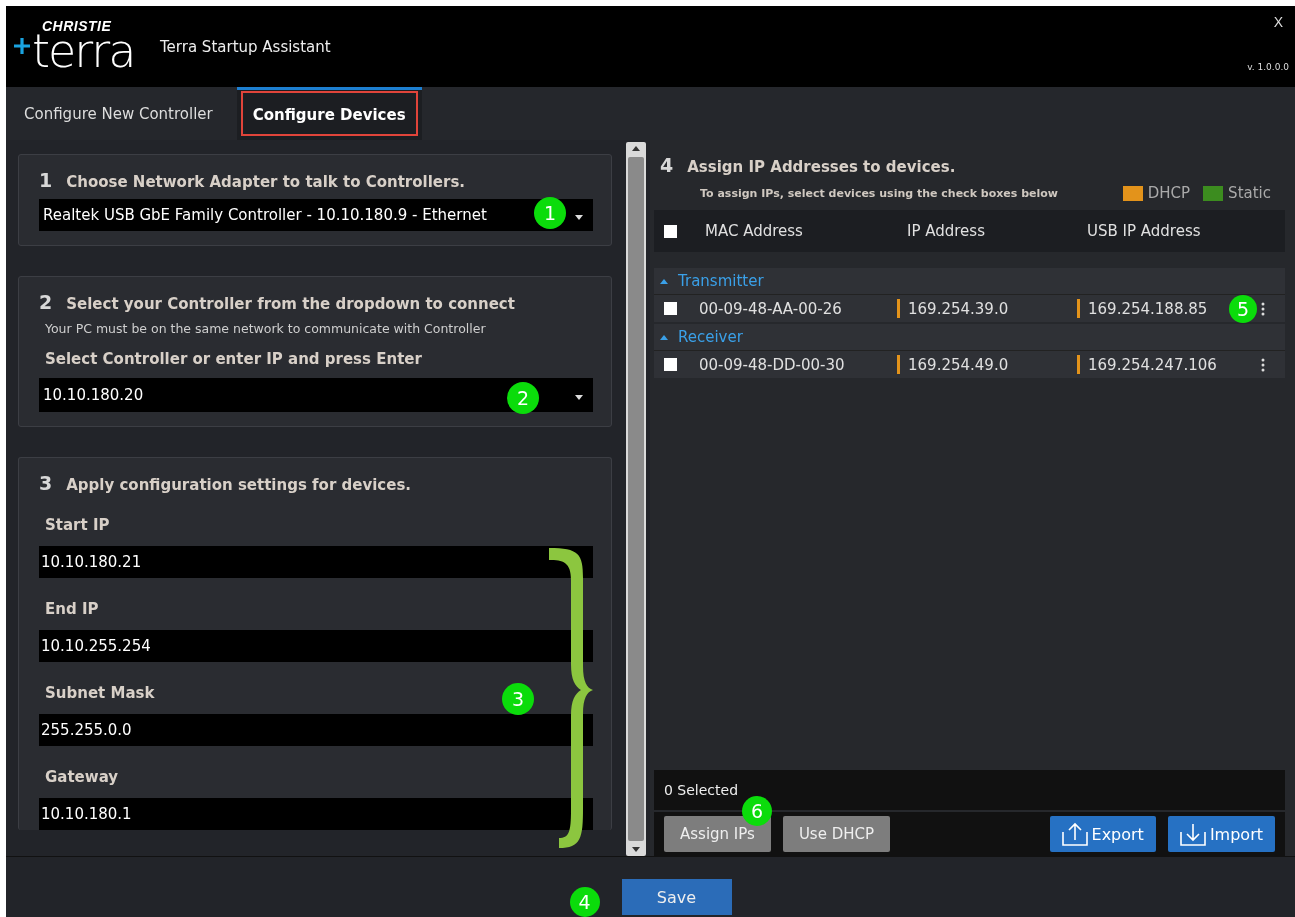 This screenshot has height=917, width=1295. I want to click on table-cell: 169.254.49.0, so click(958, 364).